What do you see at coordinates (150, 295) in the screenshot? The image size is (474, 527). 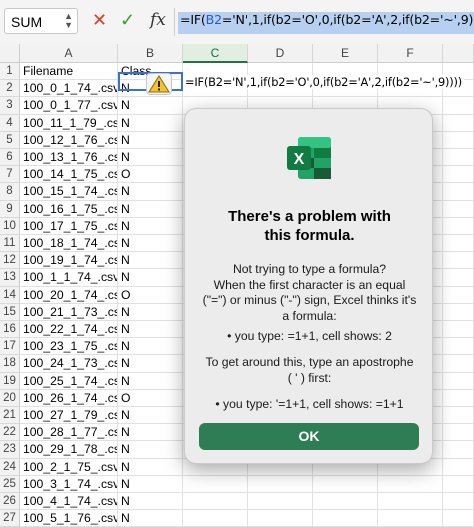 I see `cell-b-14: O` at bounding box center [150, 295].